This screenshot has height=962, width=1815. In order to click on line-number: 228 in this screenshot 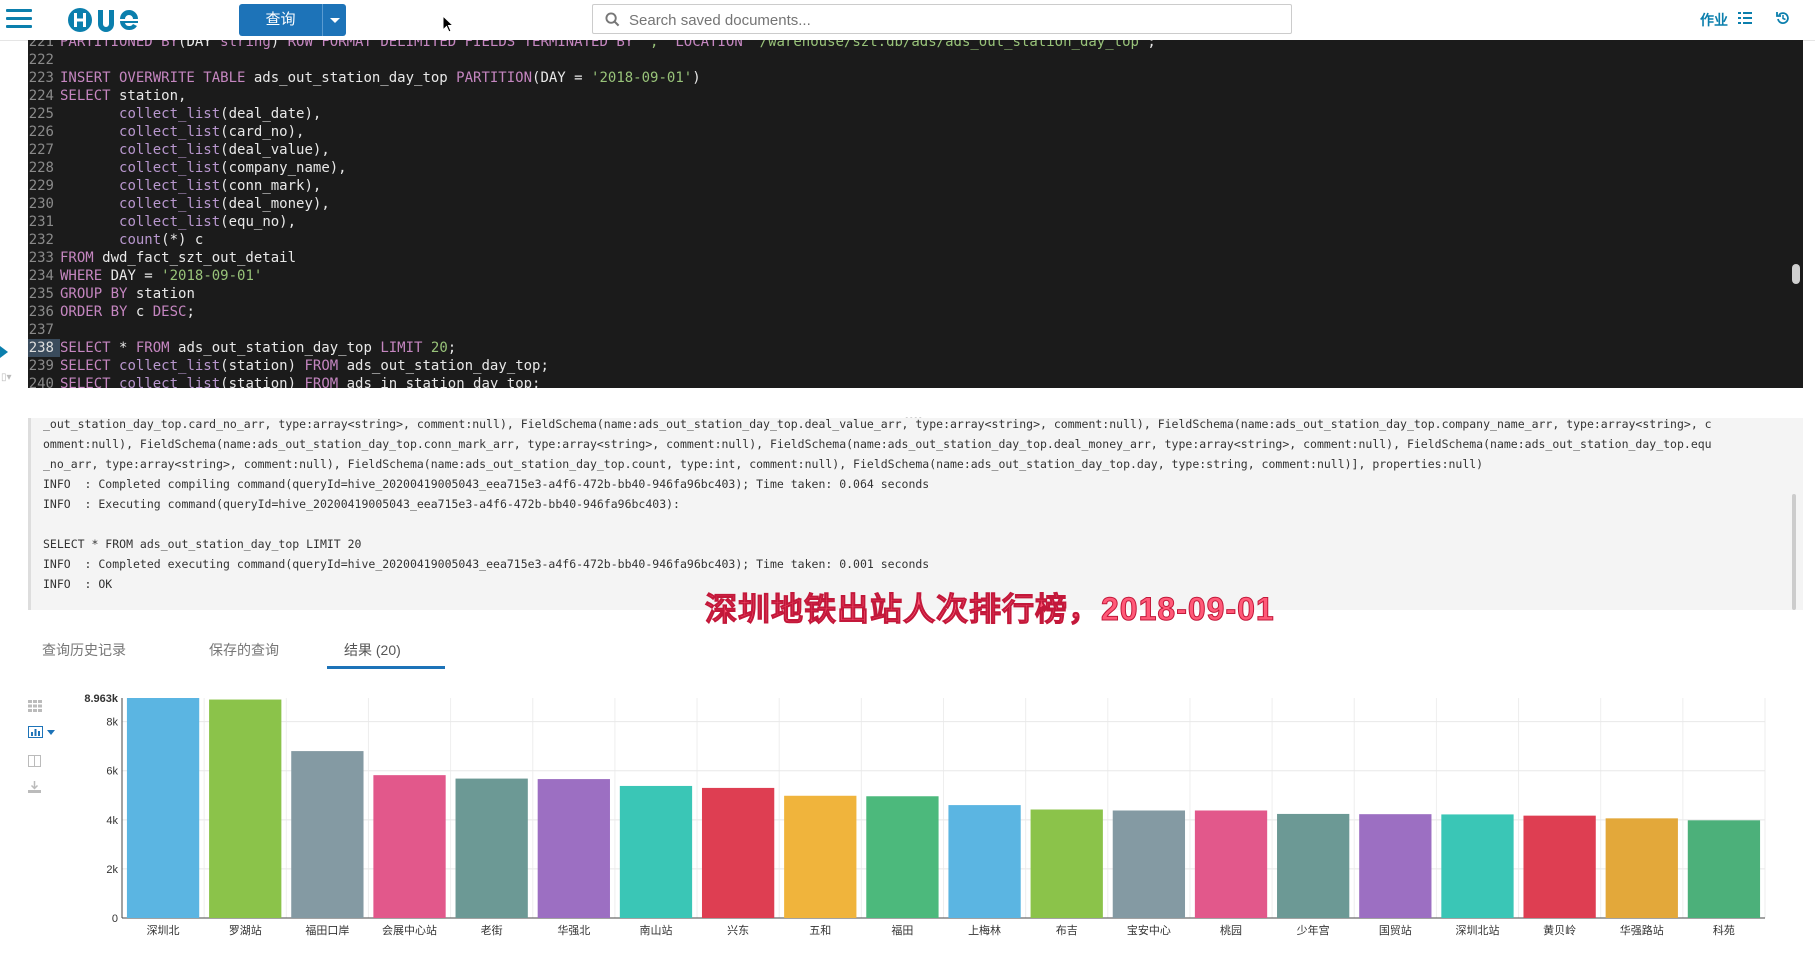, I will do `click(44, 168)`.